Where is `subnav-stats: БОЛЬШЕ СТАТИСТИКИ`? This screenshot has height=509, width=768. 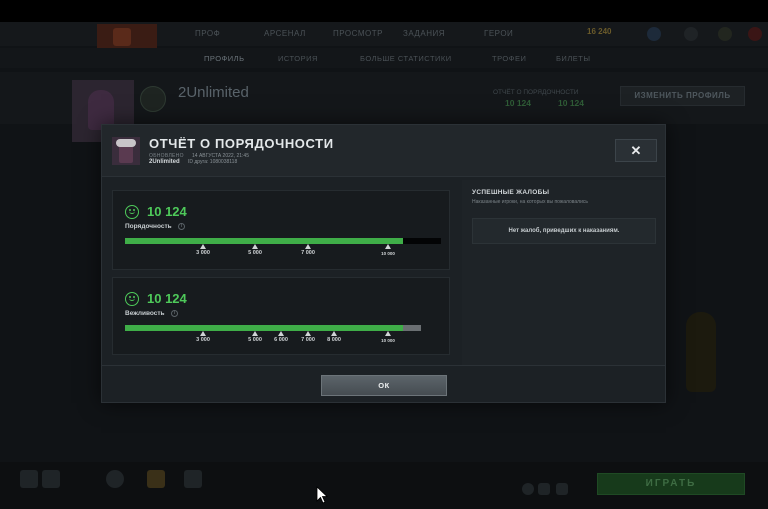
subnav-stats: БОЛЬШЕ СТАТИСТИКИ is located at coordinates (406, 58).